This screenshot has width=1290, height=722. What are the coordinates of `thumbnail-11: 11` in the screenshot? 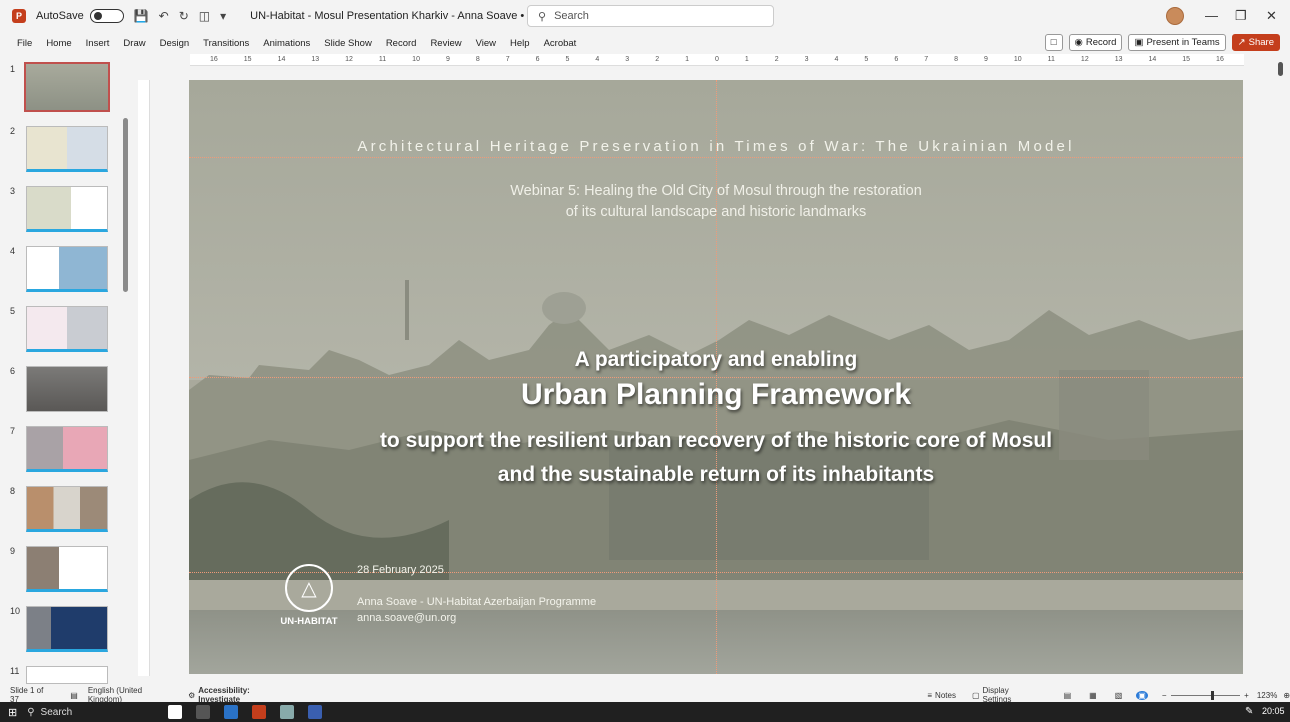 It's located at (60, 676).